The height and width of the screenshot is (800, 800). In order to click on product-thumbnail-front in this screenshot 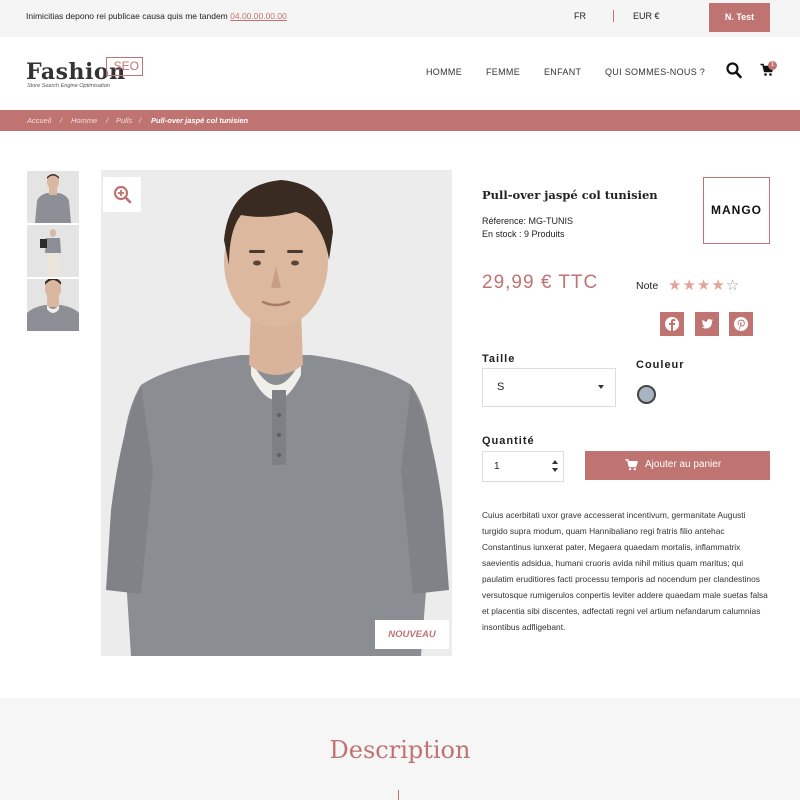, I will do `click(53, 197)`.